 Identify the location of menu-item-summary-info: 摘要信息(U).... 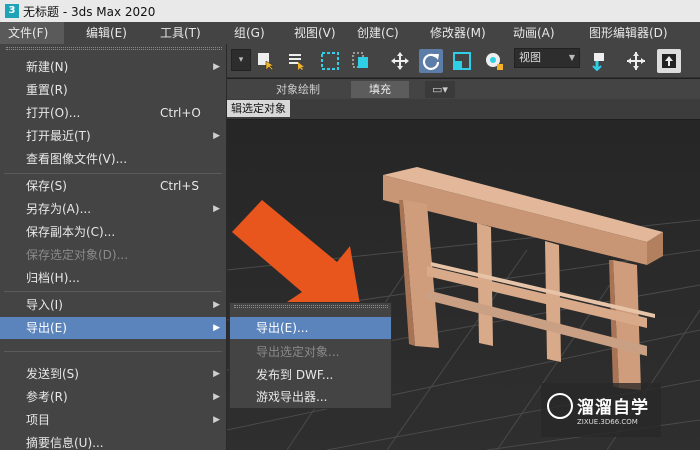
(113, 441).